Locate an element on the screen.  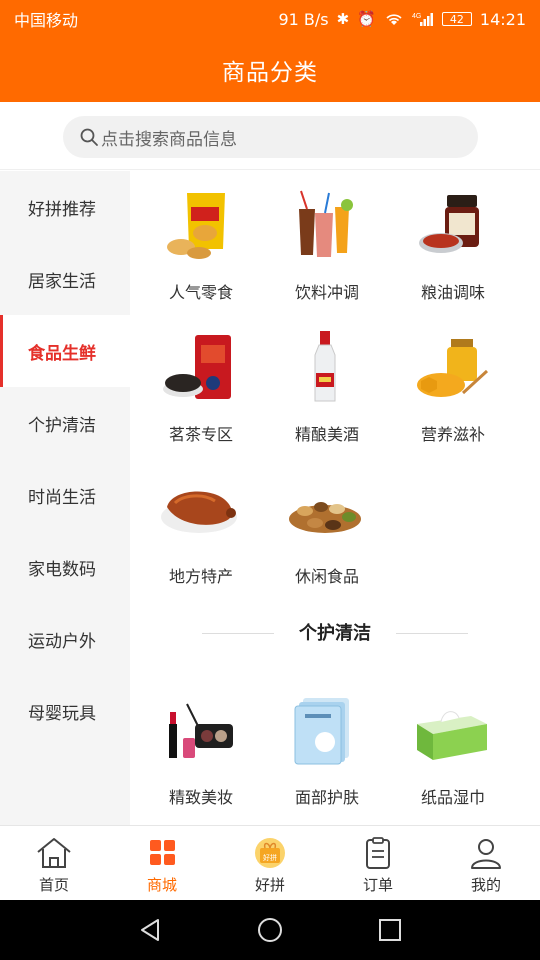
bottom-tab-bar: 首页 商城 好拼 好拼 订单 我的 is located at coordinates (270, 862).